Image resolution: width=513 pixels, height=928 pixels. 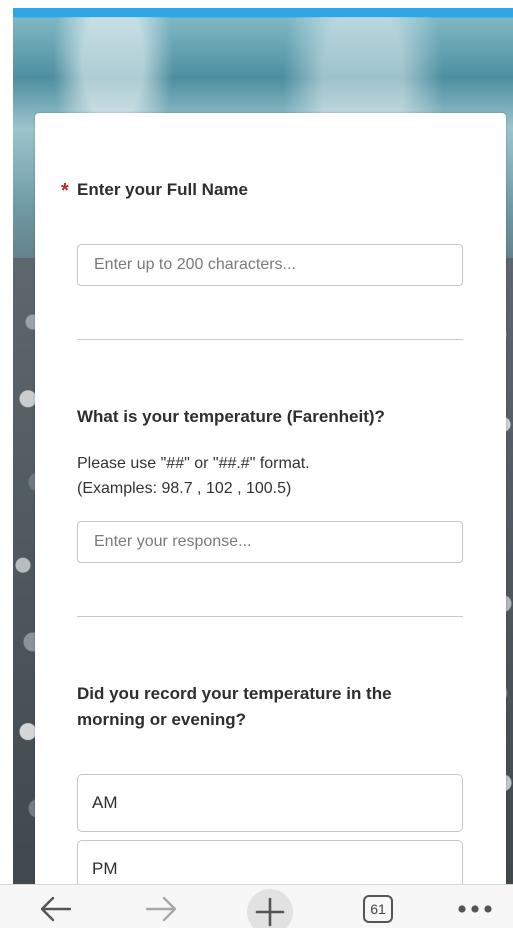 I want to click on browser-toolbar: 61, so click(x=256, y=906).